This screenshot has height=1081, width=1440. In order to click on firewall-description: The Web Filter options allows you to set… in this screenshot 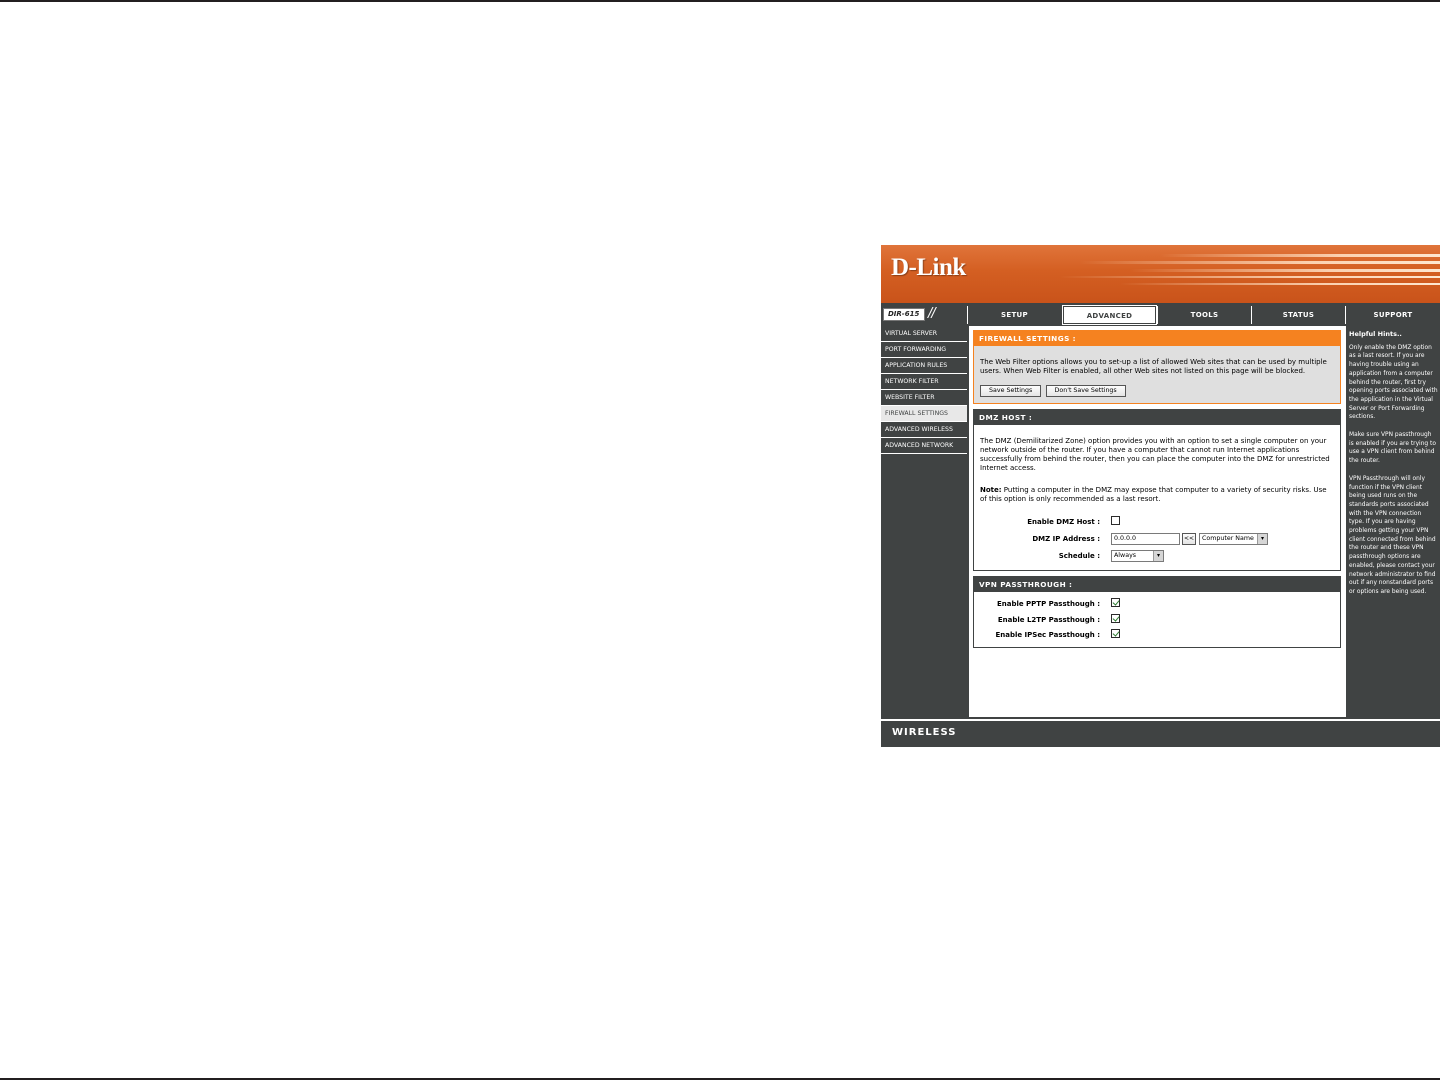, I will do `click(1153, 366)`.